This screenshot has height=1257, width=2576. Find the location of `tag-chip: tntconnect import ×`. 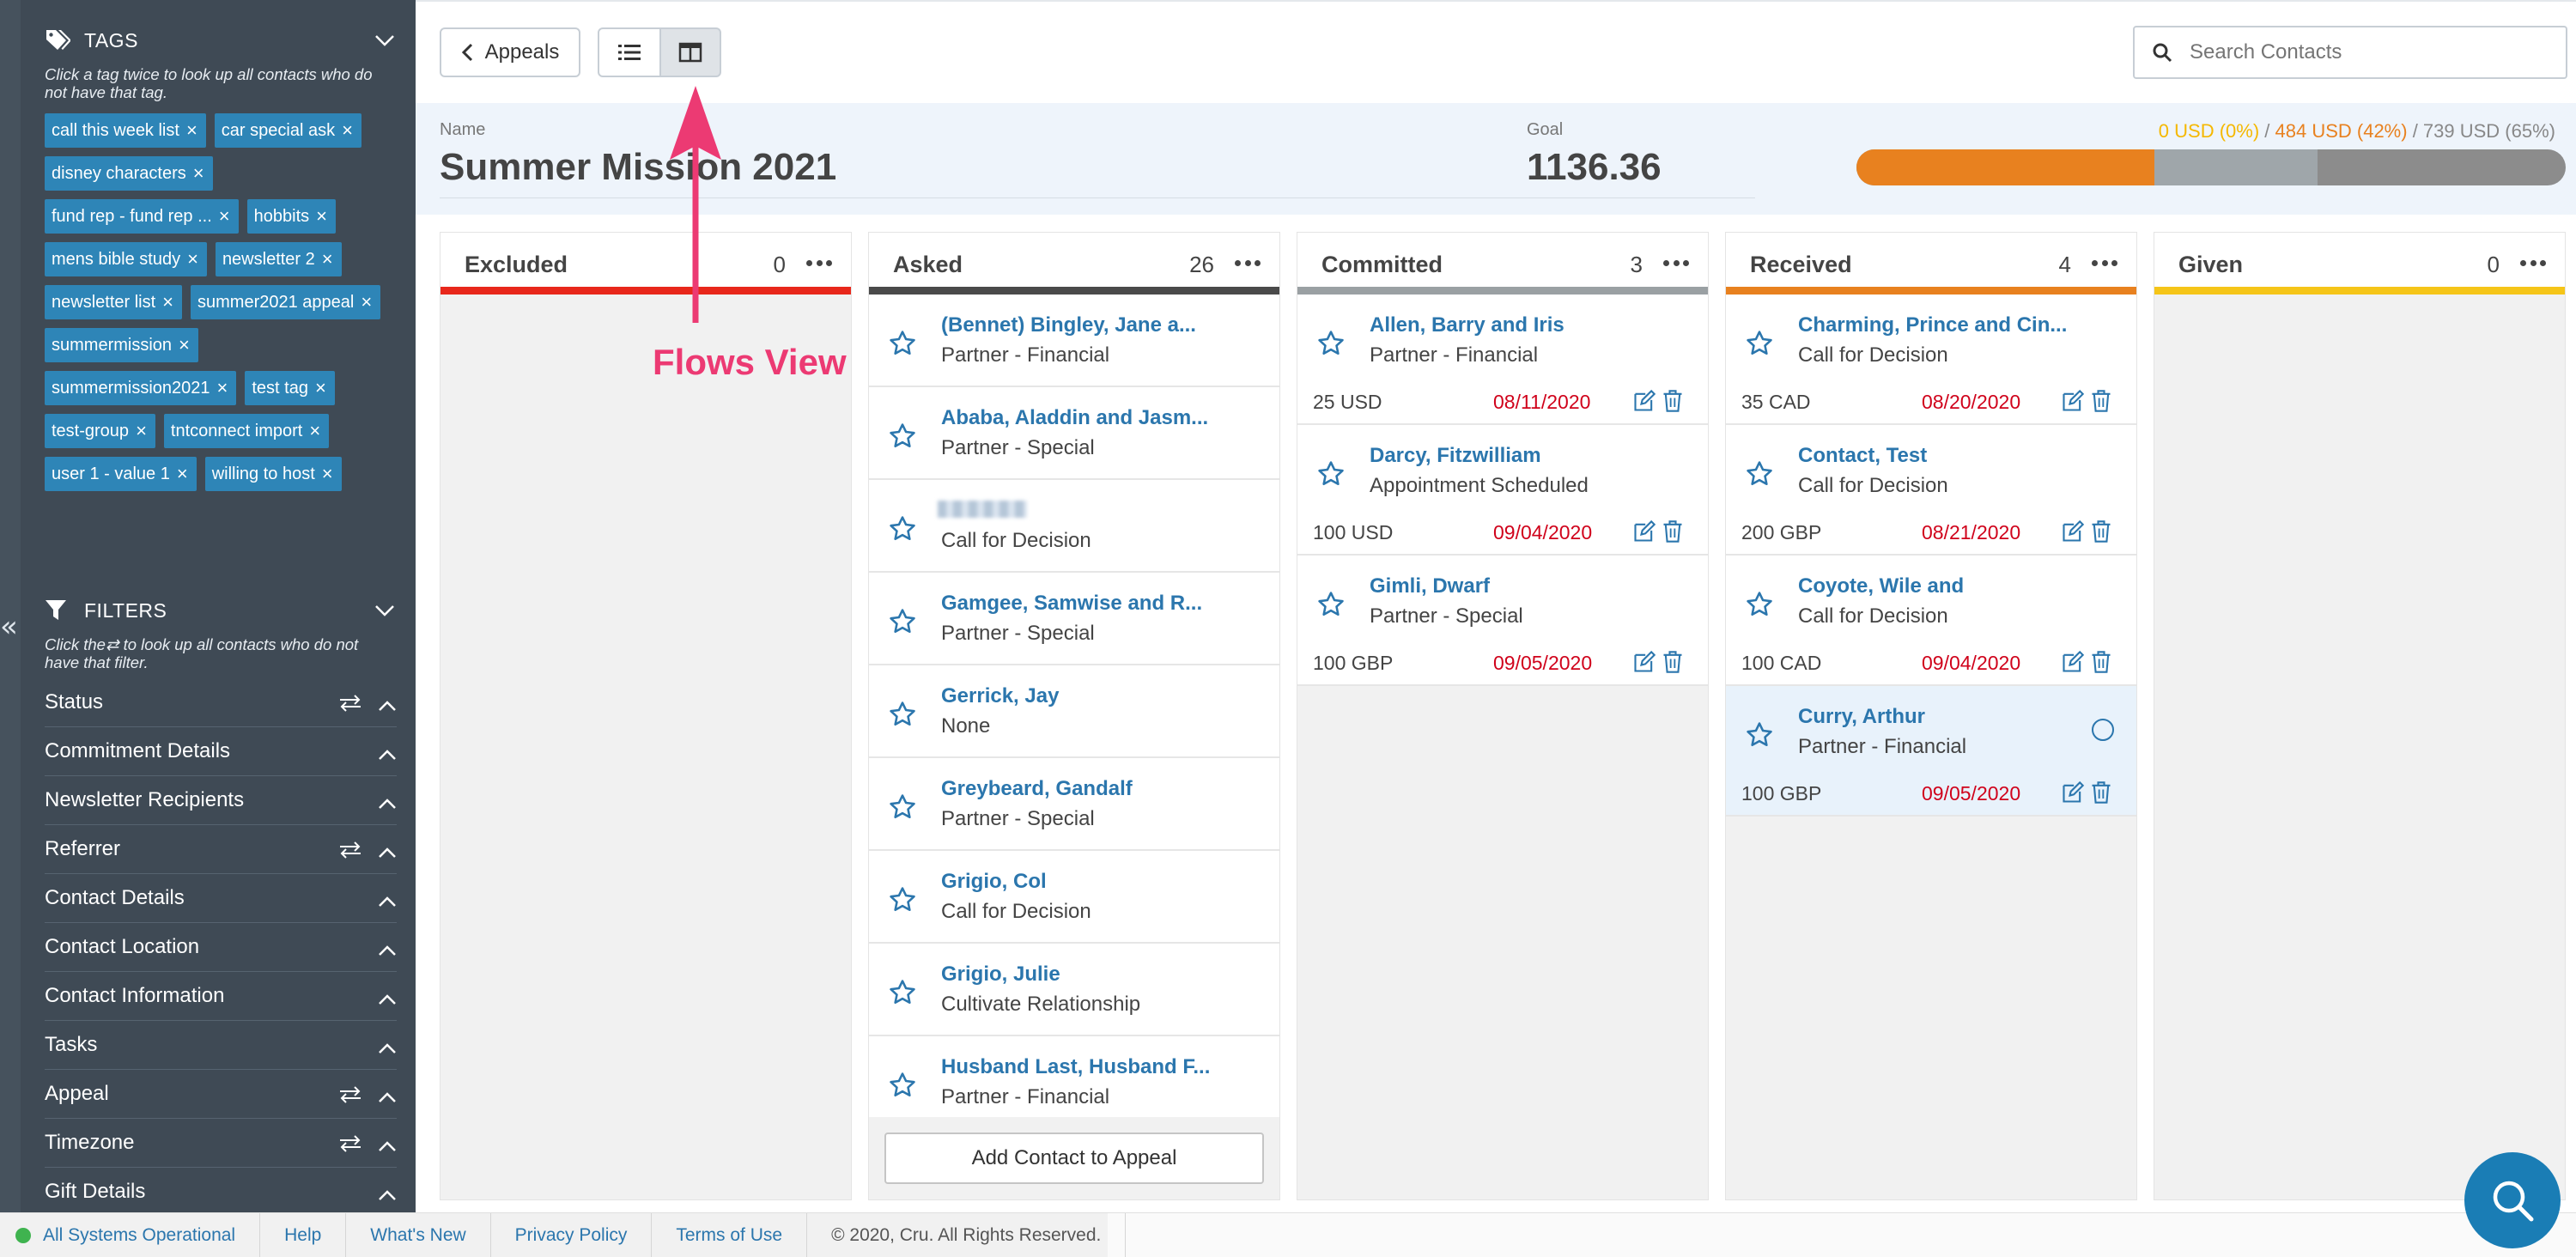

tag-chip: tntconnect import × is located at coordinates (247, 431).